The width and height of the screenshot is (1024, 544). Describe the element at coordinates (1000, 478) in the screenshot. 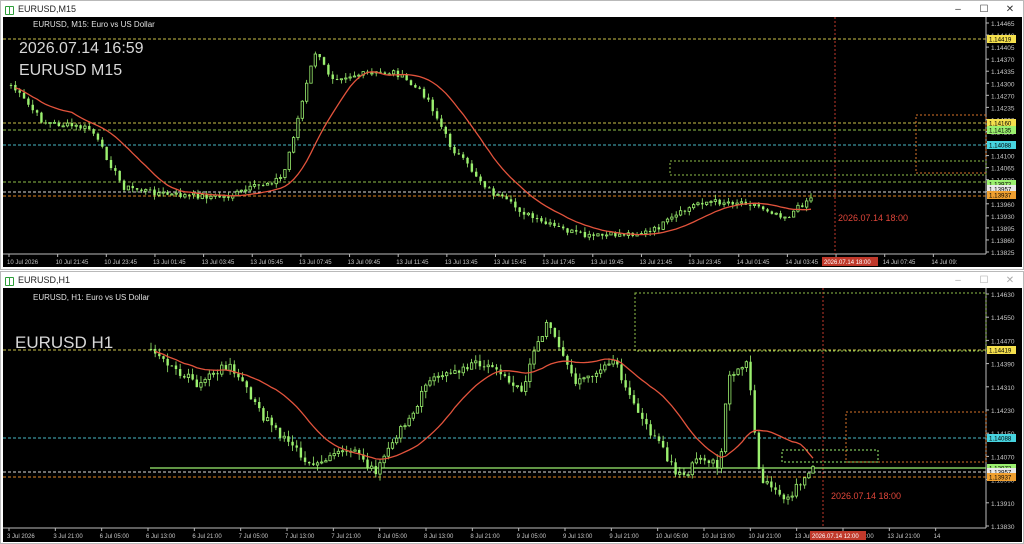

I see `price-tag: 1.13937` at that location.